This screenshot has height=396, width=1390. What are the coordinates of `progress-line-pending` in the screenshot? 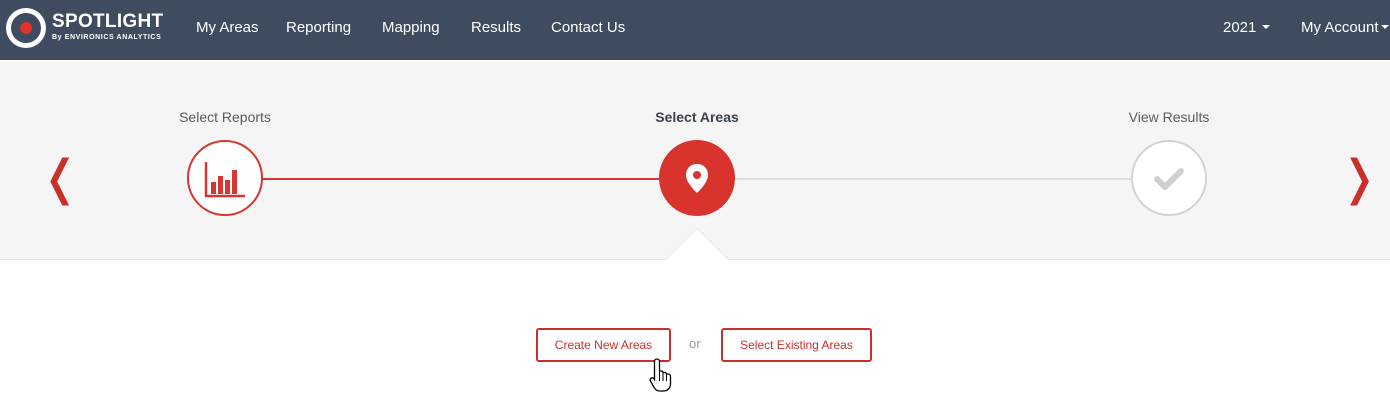 It's located at (933, 179).